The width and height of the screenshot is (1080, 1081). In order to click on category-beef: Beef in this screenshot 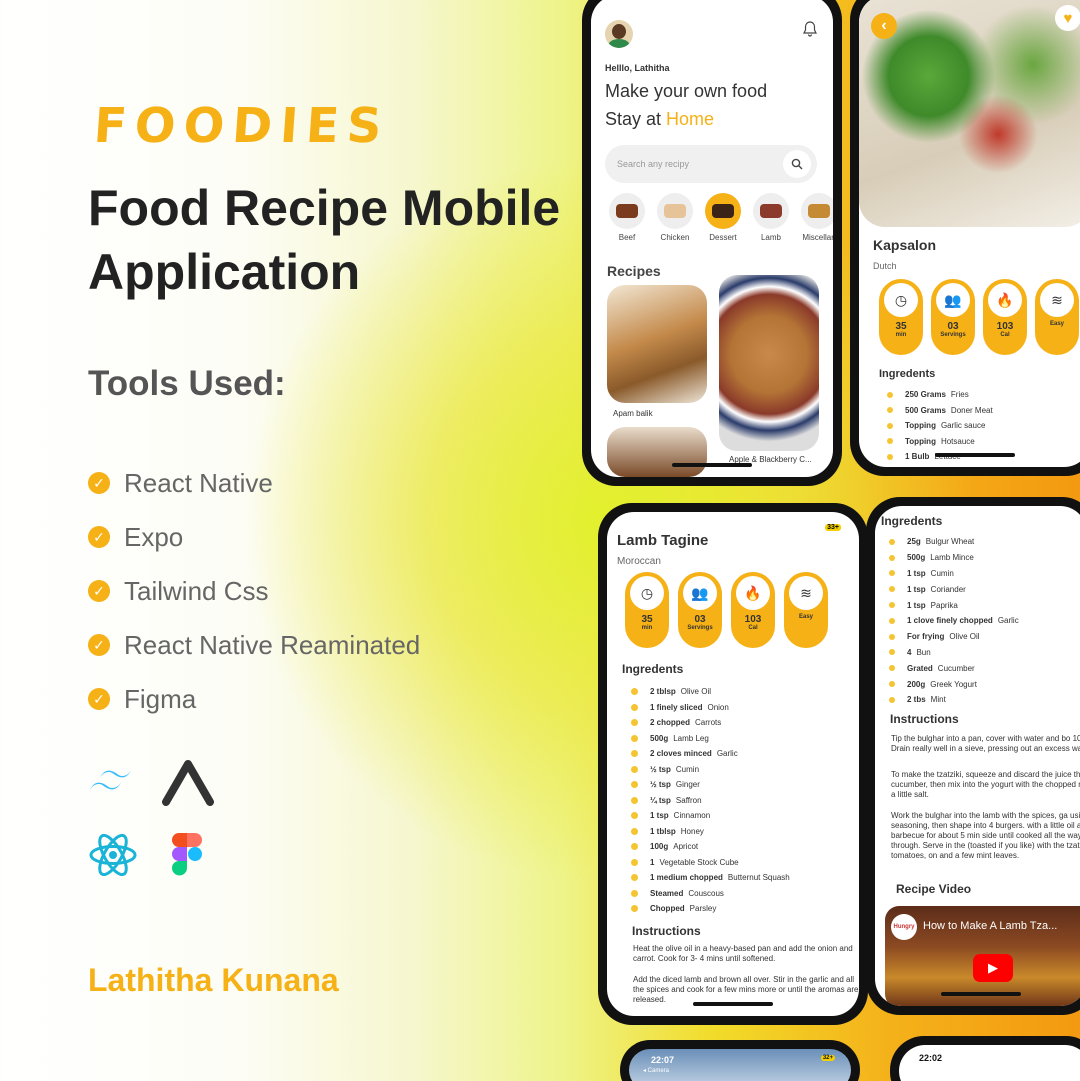, I will do `click(627, 217)`.